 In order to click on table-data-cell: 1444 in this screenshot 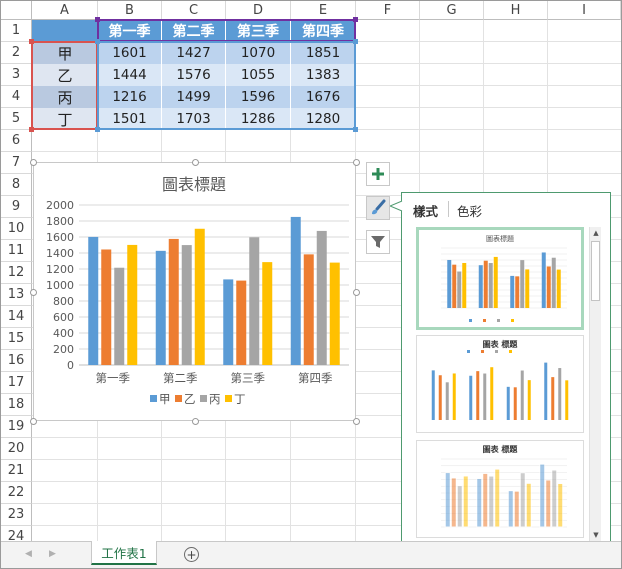, I will do `click(130, 75)`.